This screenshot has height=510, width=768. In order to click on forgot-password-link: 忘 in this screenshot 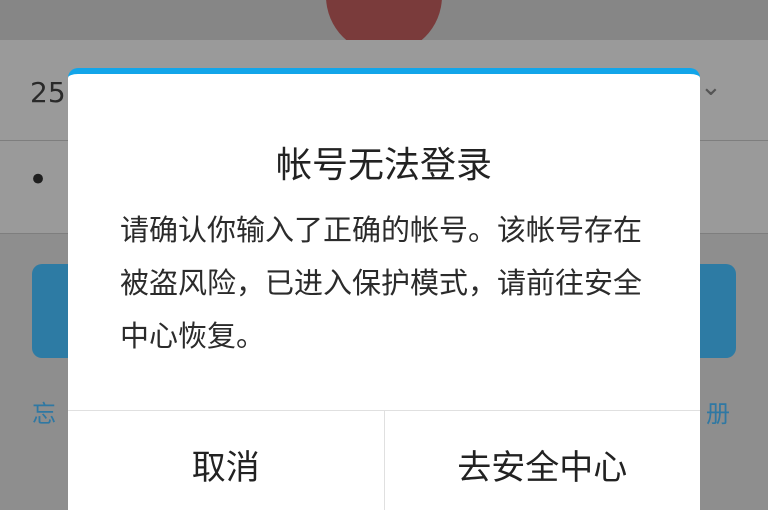, I will do `click(44, 411)`.